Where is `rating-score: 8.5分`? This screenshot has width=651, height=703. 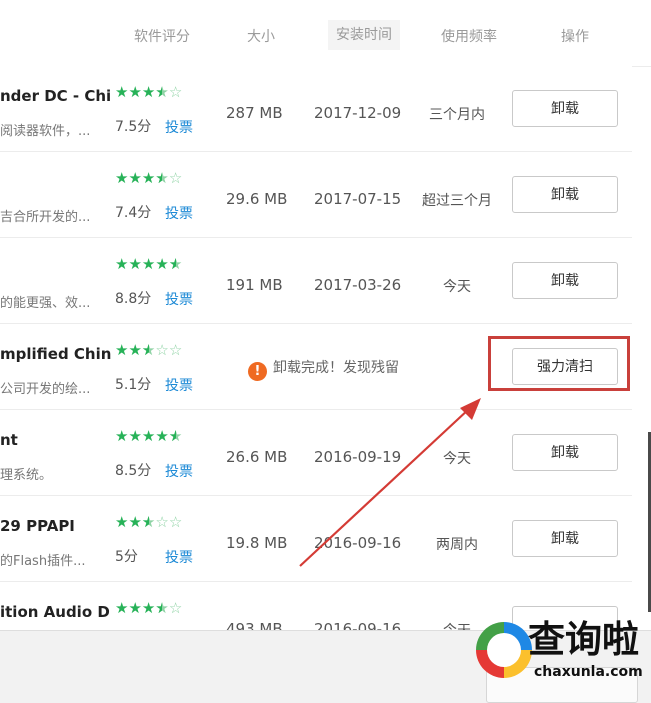 rating-score: 8.5分 is located at coordinates (133, 471).